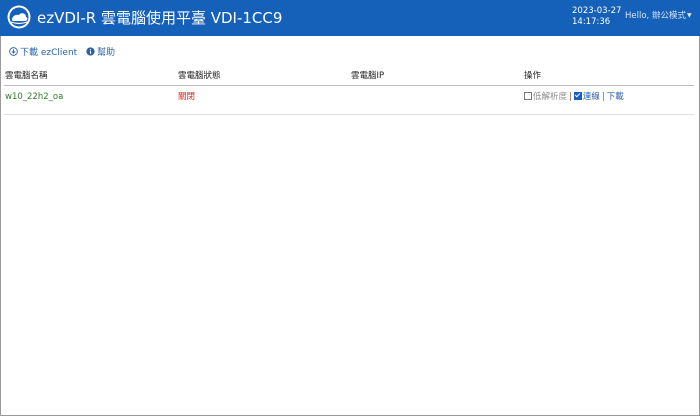 Image resolution: width=700 pixels, height=416 pixels. Describe the element at coordinates (90, 51) in the screenshot. I see `info-circle-icon` at that location.